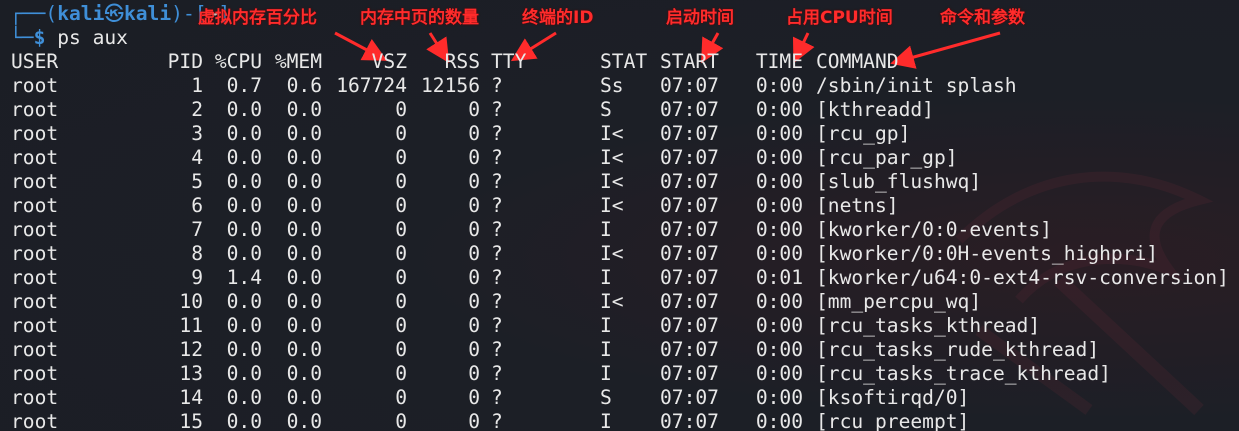 This screenshot has width=1239, height=431. Describe the element at coordinates (899, 301) in the screenshot. I see `cell-command: [mm_percpu_wq]` at that location.